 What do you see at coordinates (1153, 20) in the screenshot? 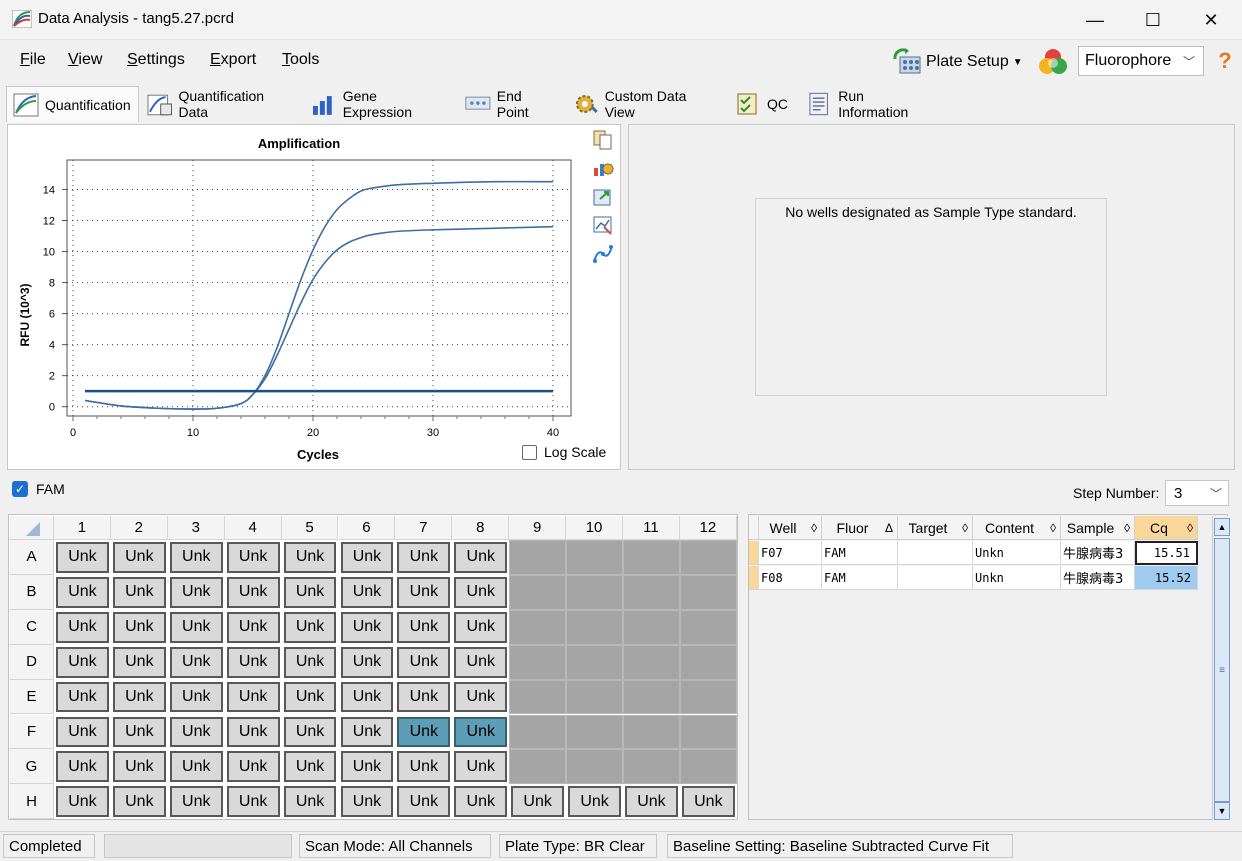
I see `maximize-button: ☐` at bounding box center [1153, 20].